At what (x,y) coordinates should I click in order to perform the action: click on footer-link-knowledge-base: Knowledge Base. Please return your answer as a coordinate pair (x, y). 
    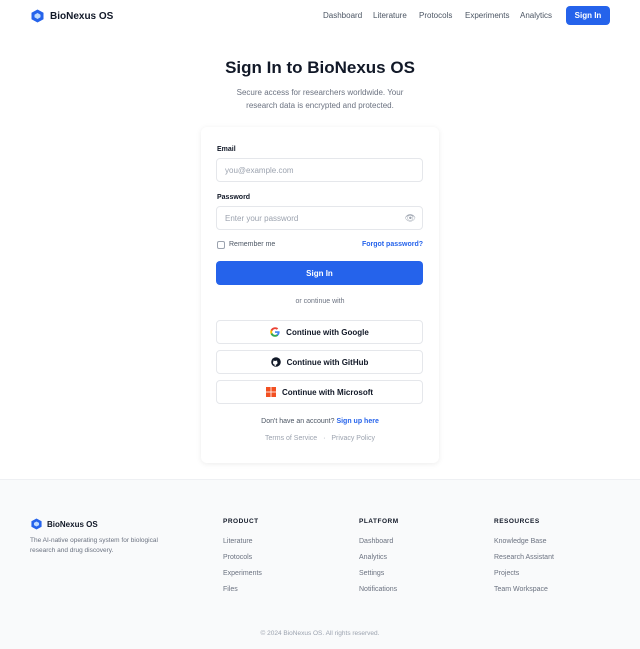
    Looking at the image, I should click on (520, 541).